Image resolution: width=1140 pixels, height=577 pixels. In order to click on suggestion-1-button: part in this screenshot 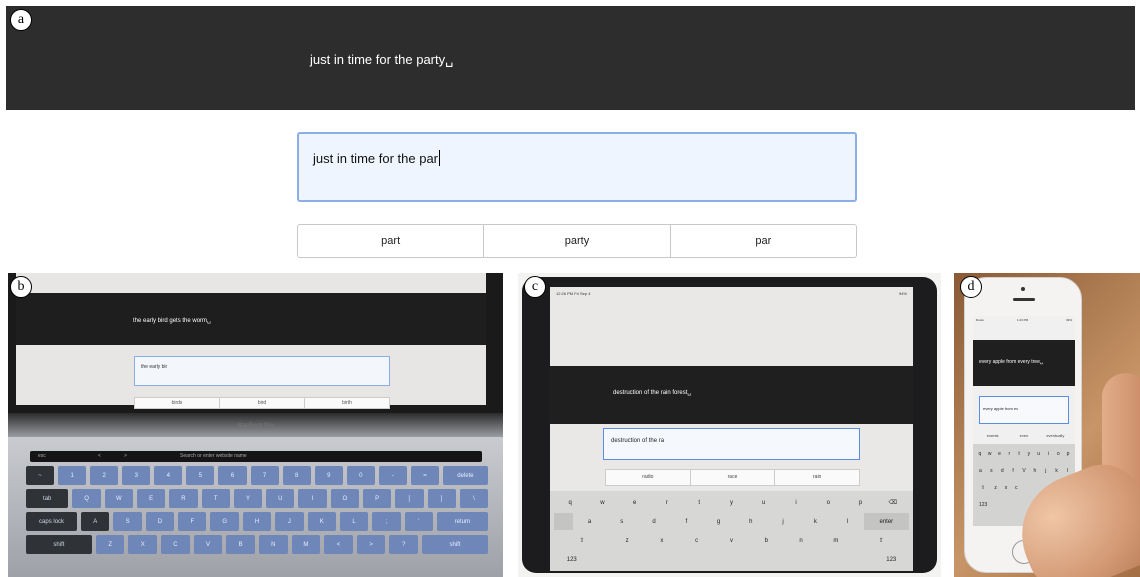, I will do `click(391, 241)`.